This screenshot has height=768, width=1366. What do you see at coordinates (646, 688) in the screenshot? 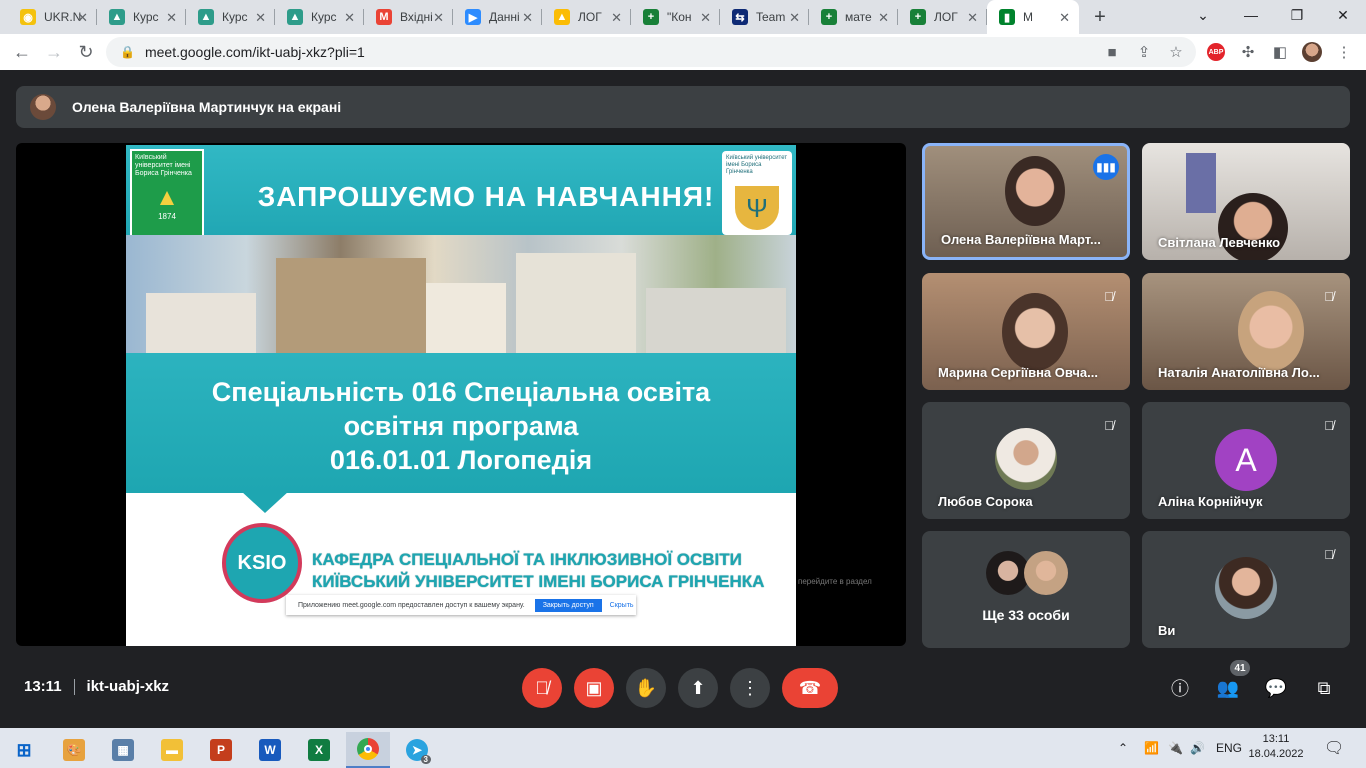
I see `raise-hand-button: ✋` at bounding box center [646, 688].